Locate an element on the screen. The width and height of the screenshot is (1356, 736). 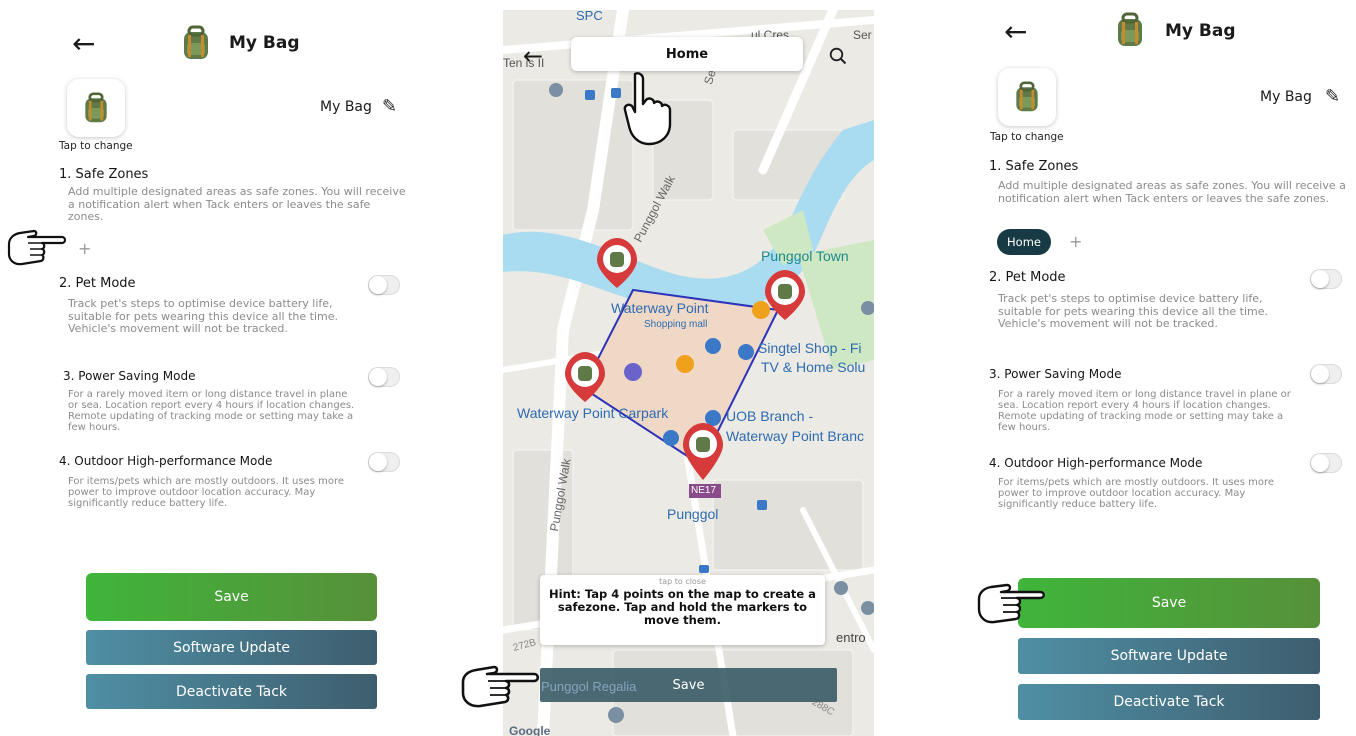
map-label-ser: Ser is located at coordinates (862, 35).